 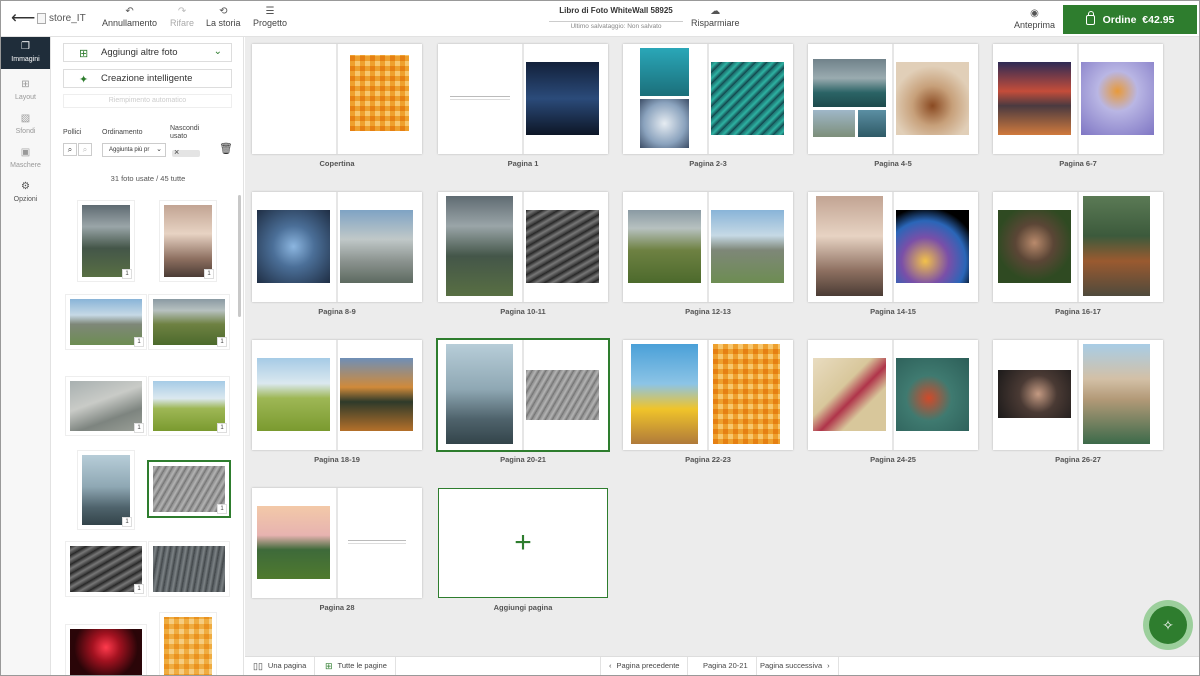 I want to click on add-photos-button: ⊞ Aggiungi altre foto ⌄, so click(x=147, y=52).